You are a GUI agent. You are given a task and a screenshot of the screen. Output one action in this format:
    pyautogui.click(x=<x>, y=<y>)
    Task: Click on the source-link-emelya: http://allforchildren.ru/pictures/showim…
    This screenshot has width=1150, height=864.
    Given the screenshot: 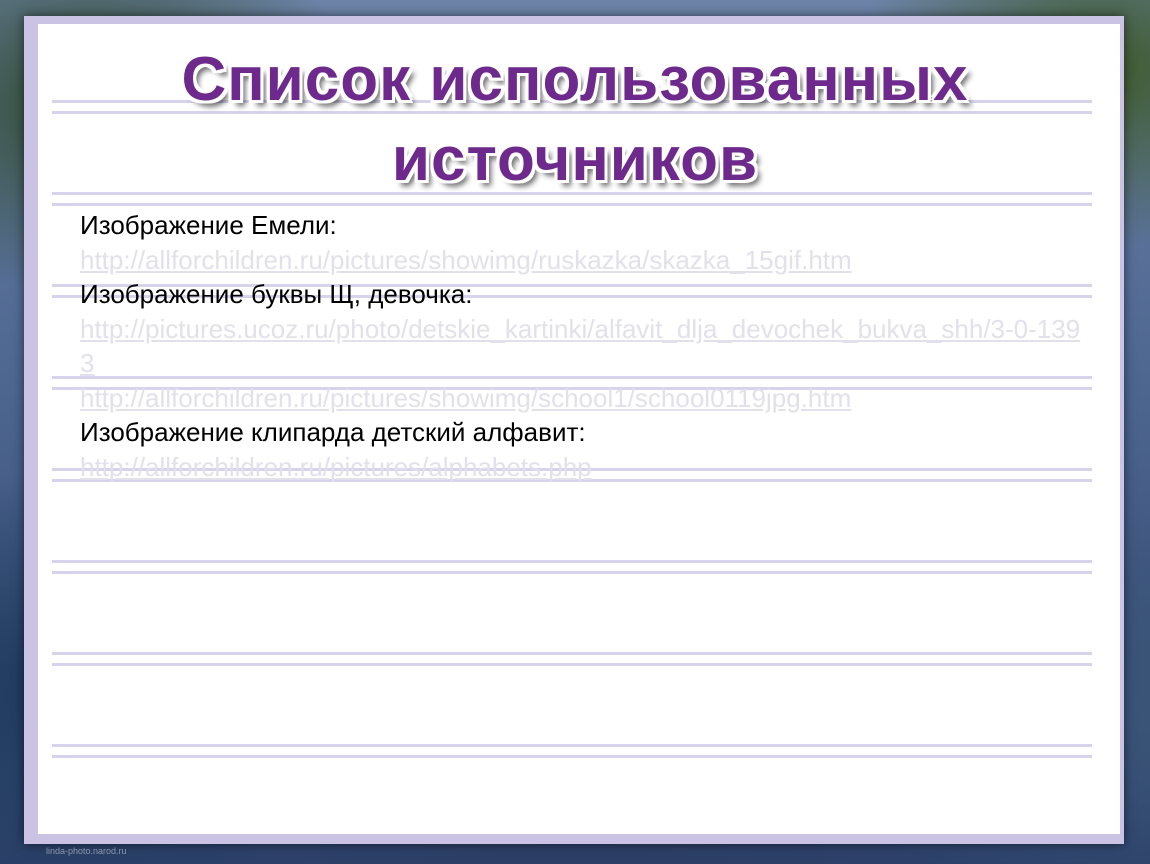 What is the action you would take?
    pyautogui.click(x=585, y=260)
    